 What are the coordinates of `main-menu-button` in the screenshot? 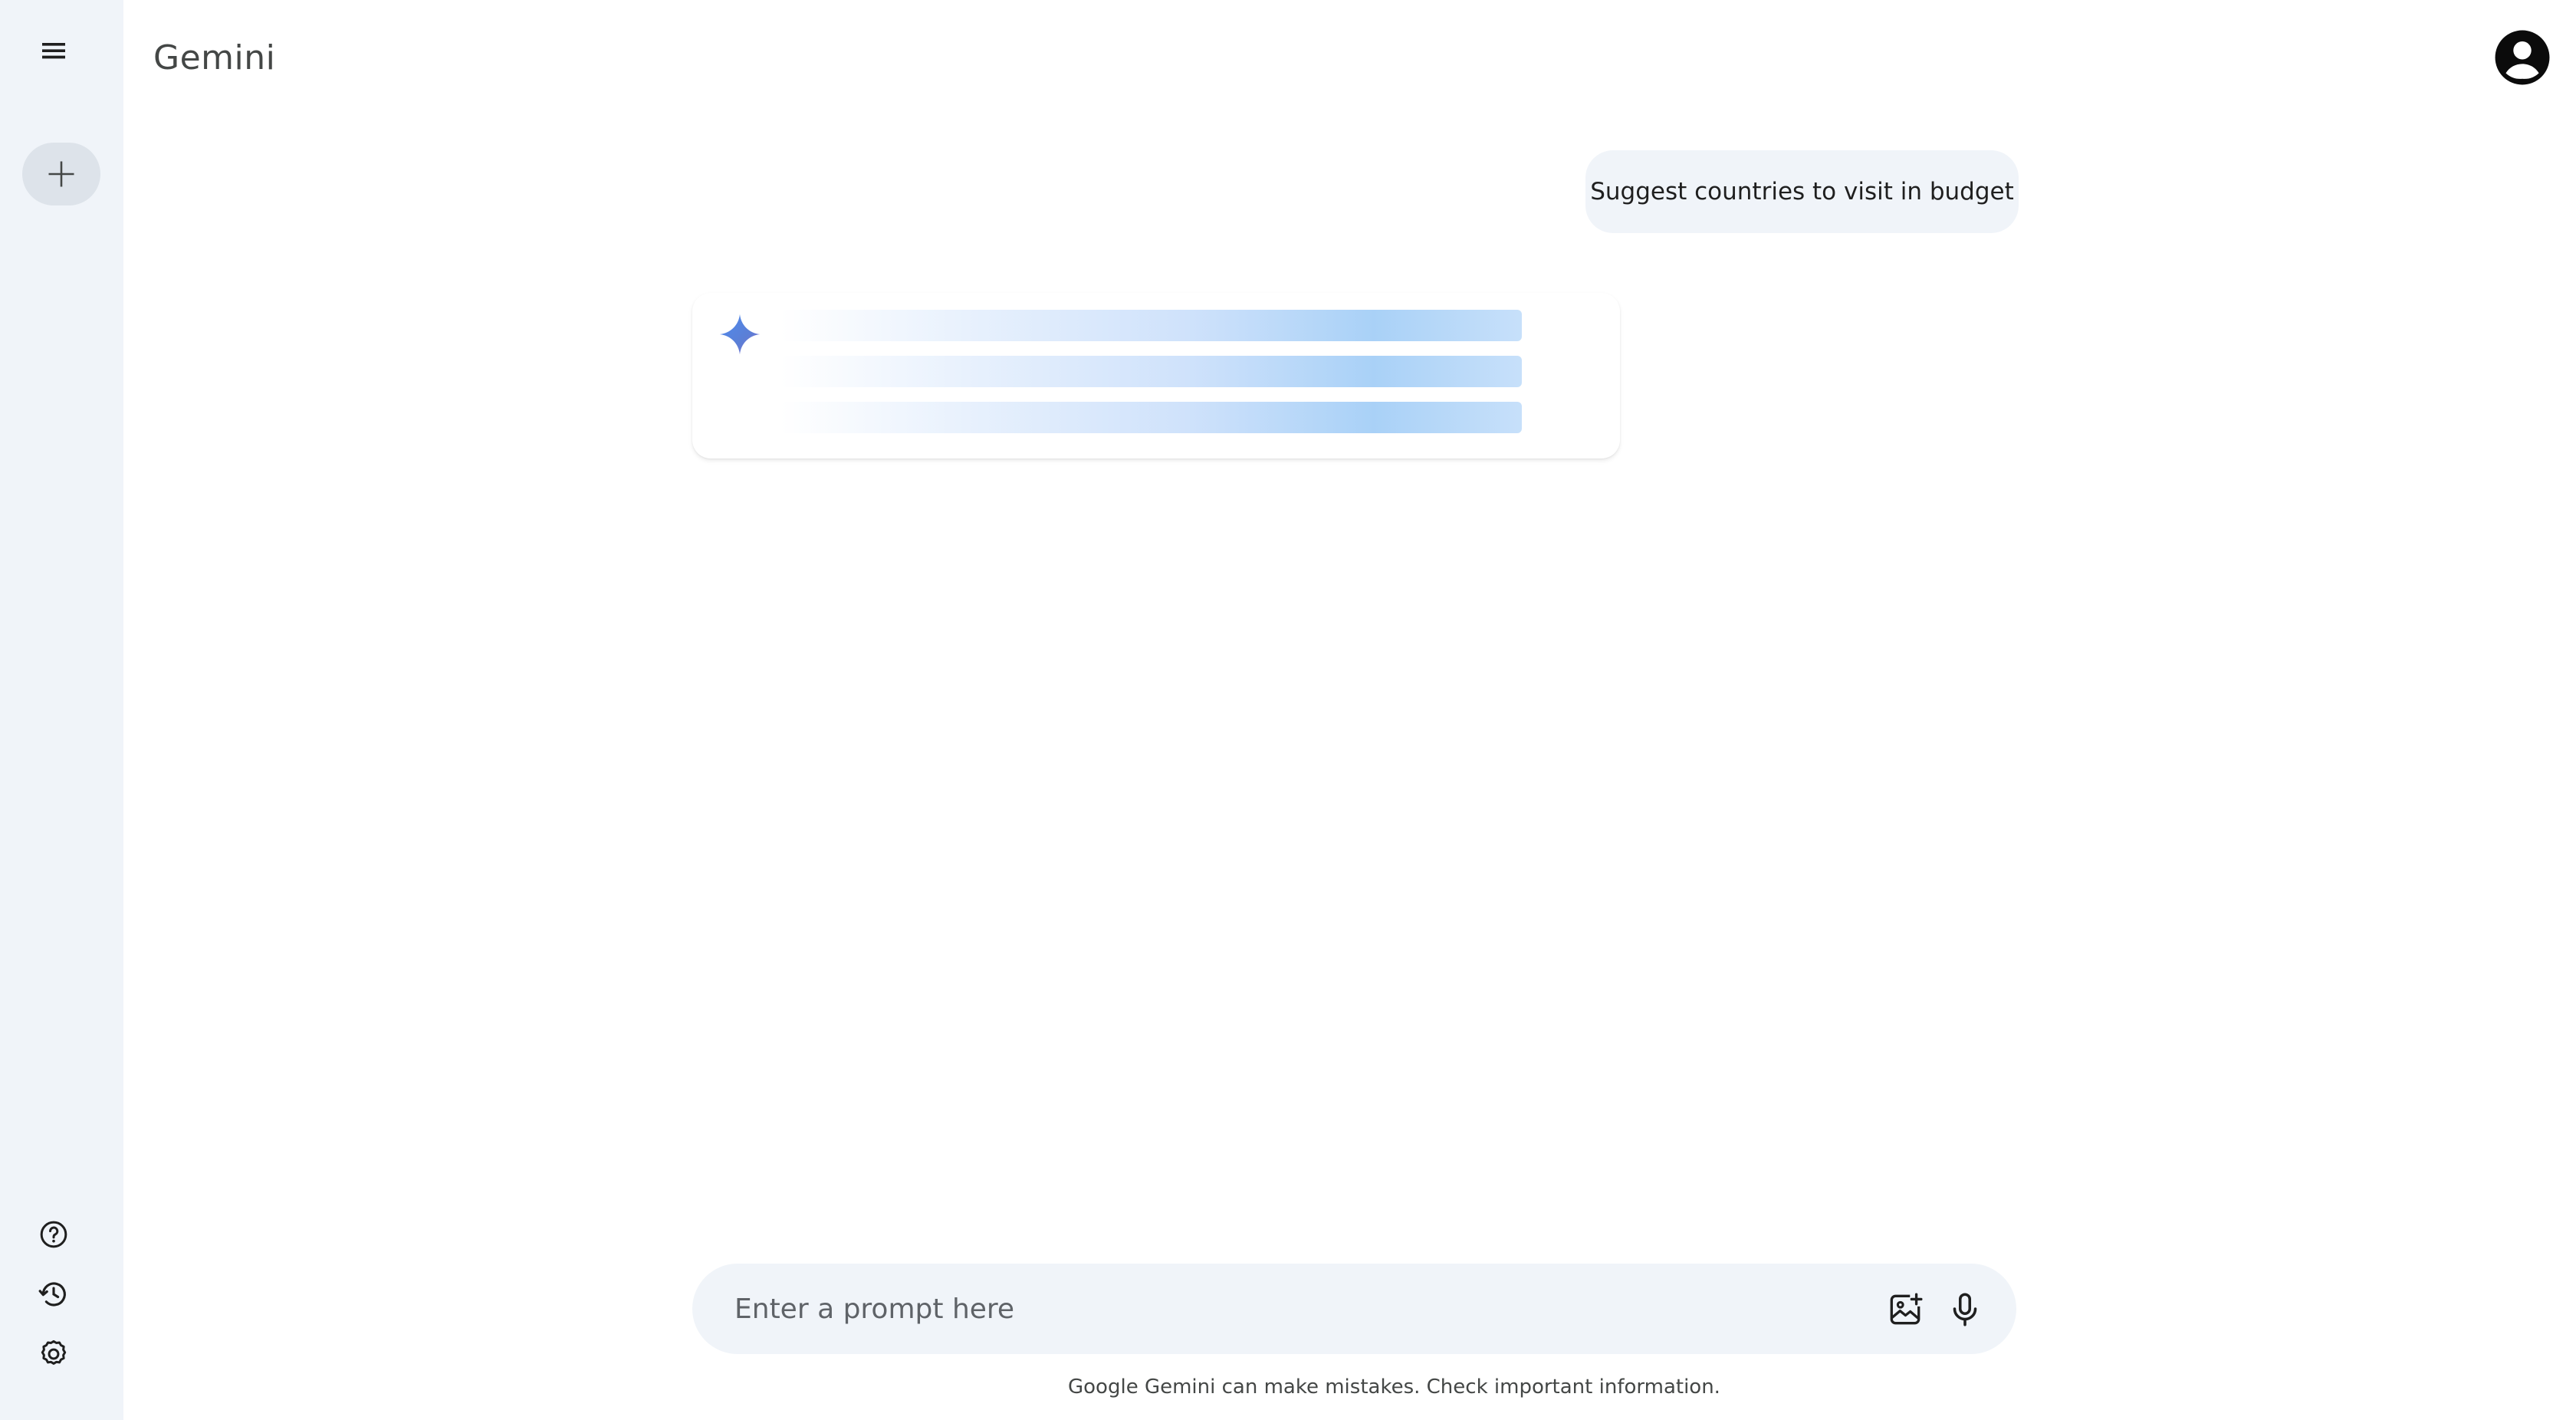 It's located at (54, 51).